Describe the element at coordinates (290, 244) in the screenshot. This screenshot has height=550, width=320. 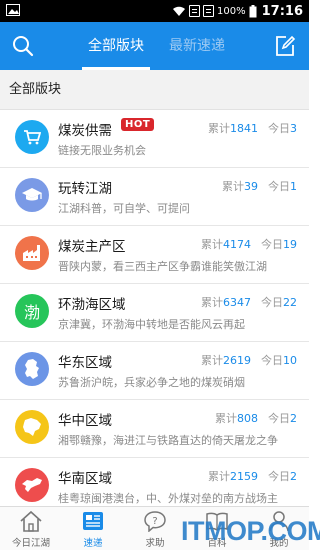
I see `today-count: 19` at that location.